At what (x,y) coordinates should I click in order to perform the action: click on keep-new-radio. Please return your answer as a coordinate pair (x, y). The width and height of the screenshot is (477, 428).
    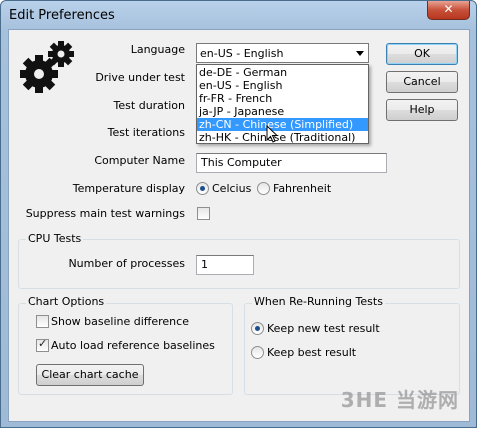
    Looking at the image, I should click on (257, 328).